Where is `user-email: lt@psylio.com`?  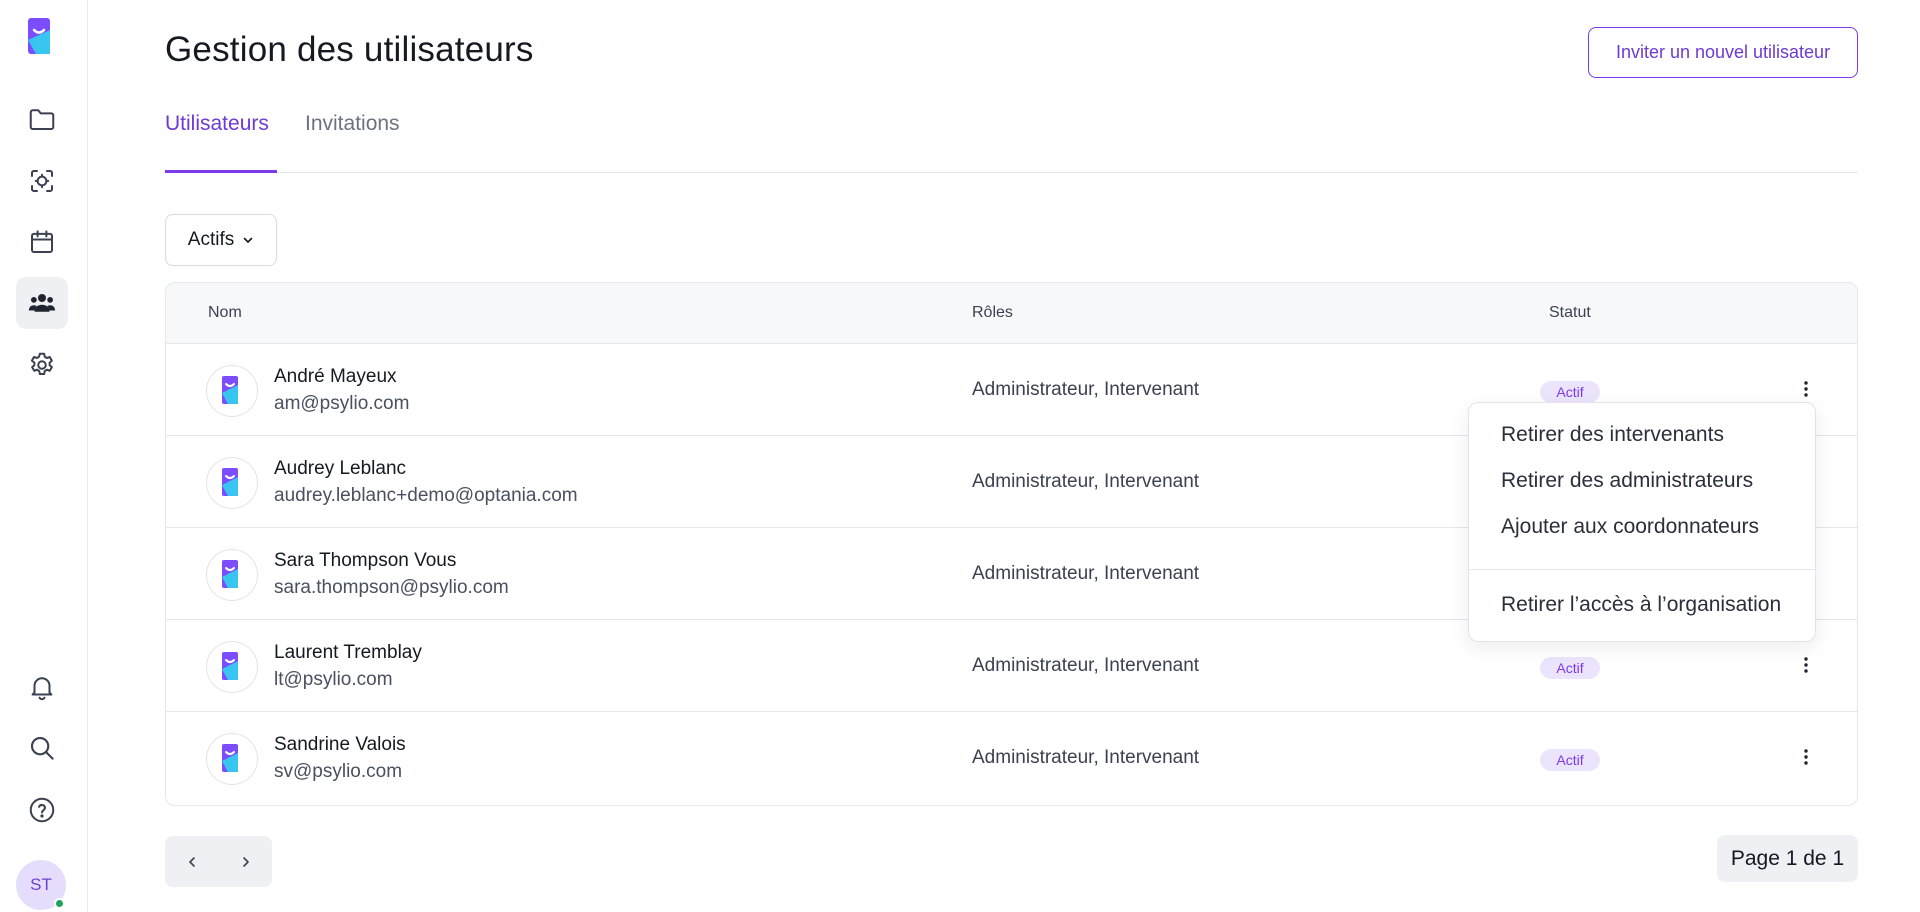 user-email: lt@psylio.com is located at coordinates (333, 679).